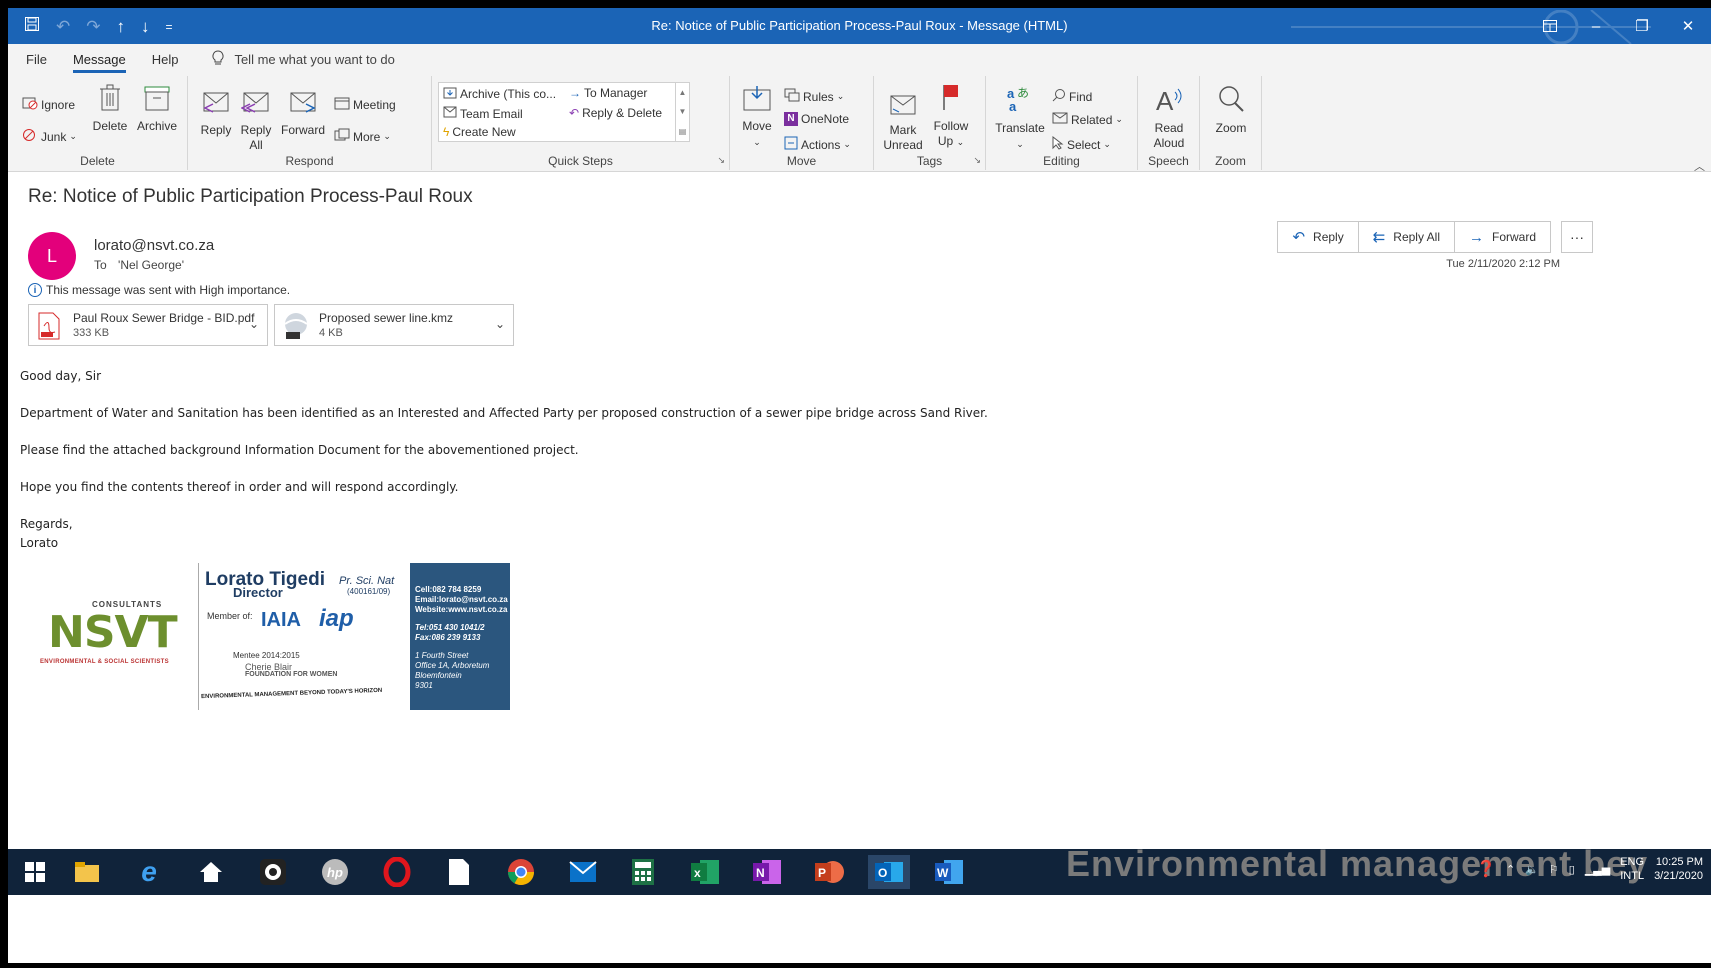 The height and width of the screenshot is (968, 1711). What do you see at coordinates (683, 92) in the screenshot?
I see `scroll-up-icon: ▲` at bounding box center [683, 92].